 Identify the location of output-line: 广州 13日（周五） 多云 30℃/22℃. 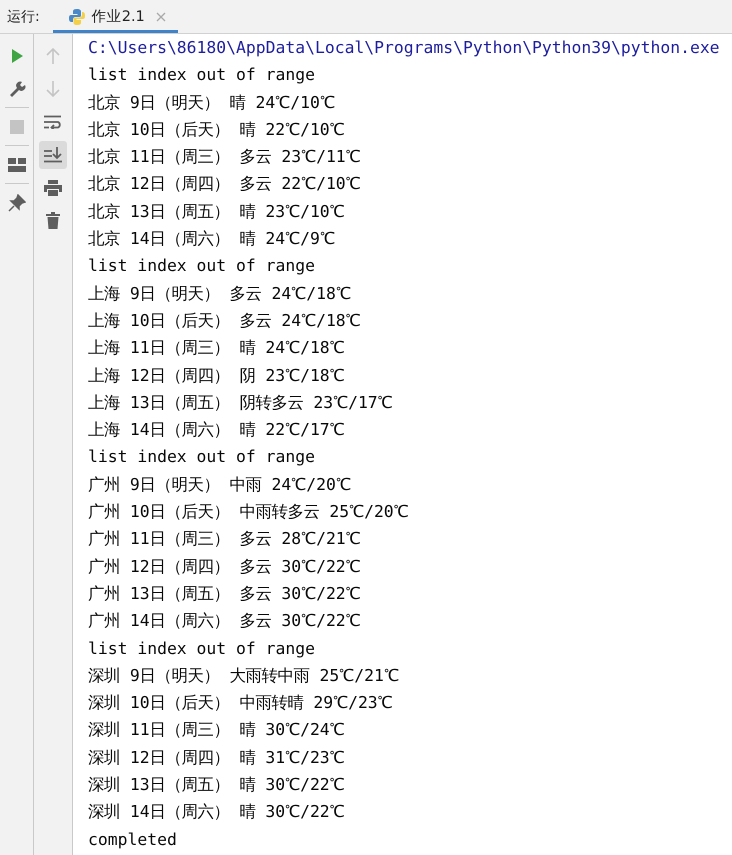
(225, 593).